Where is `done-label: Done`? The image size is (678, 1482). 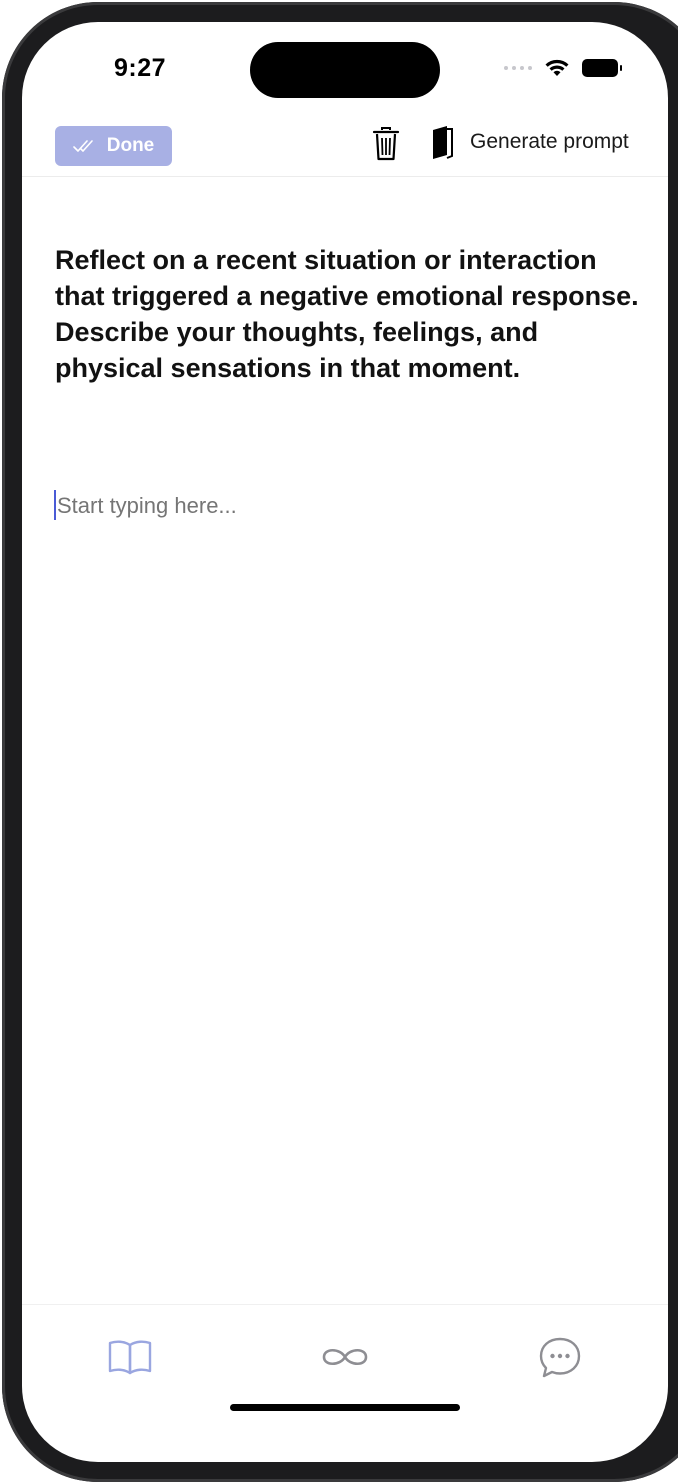 done-label: Done is located at coordinates (130, 145).